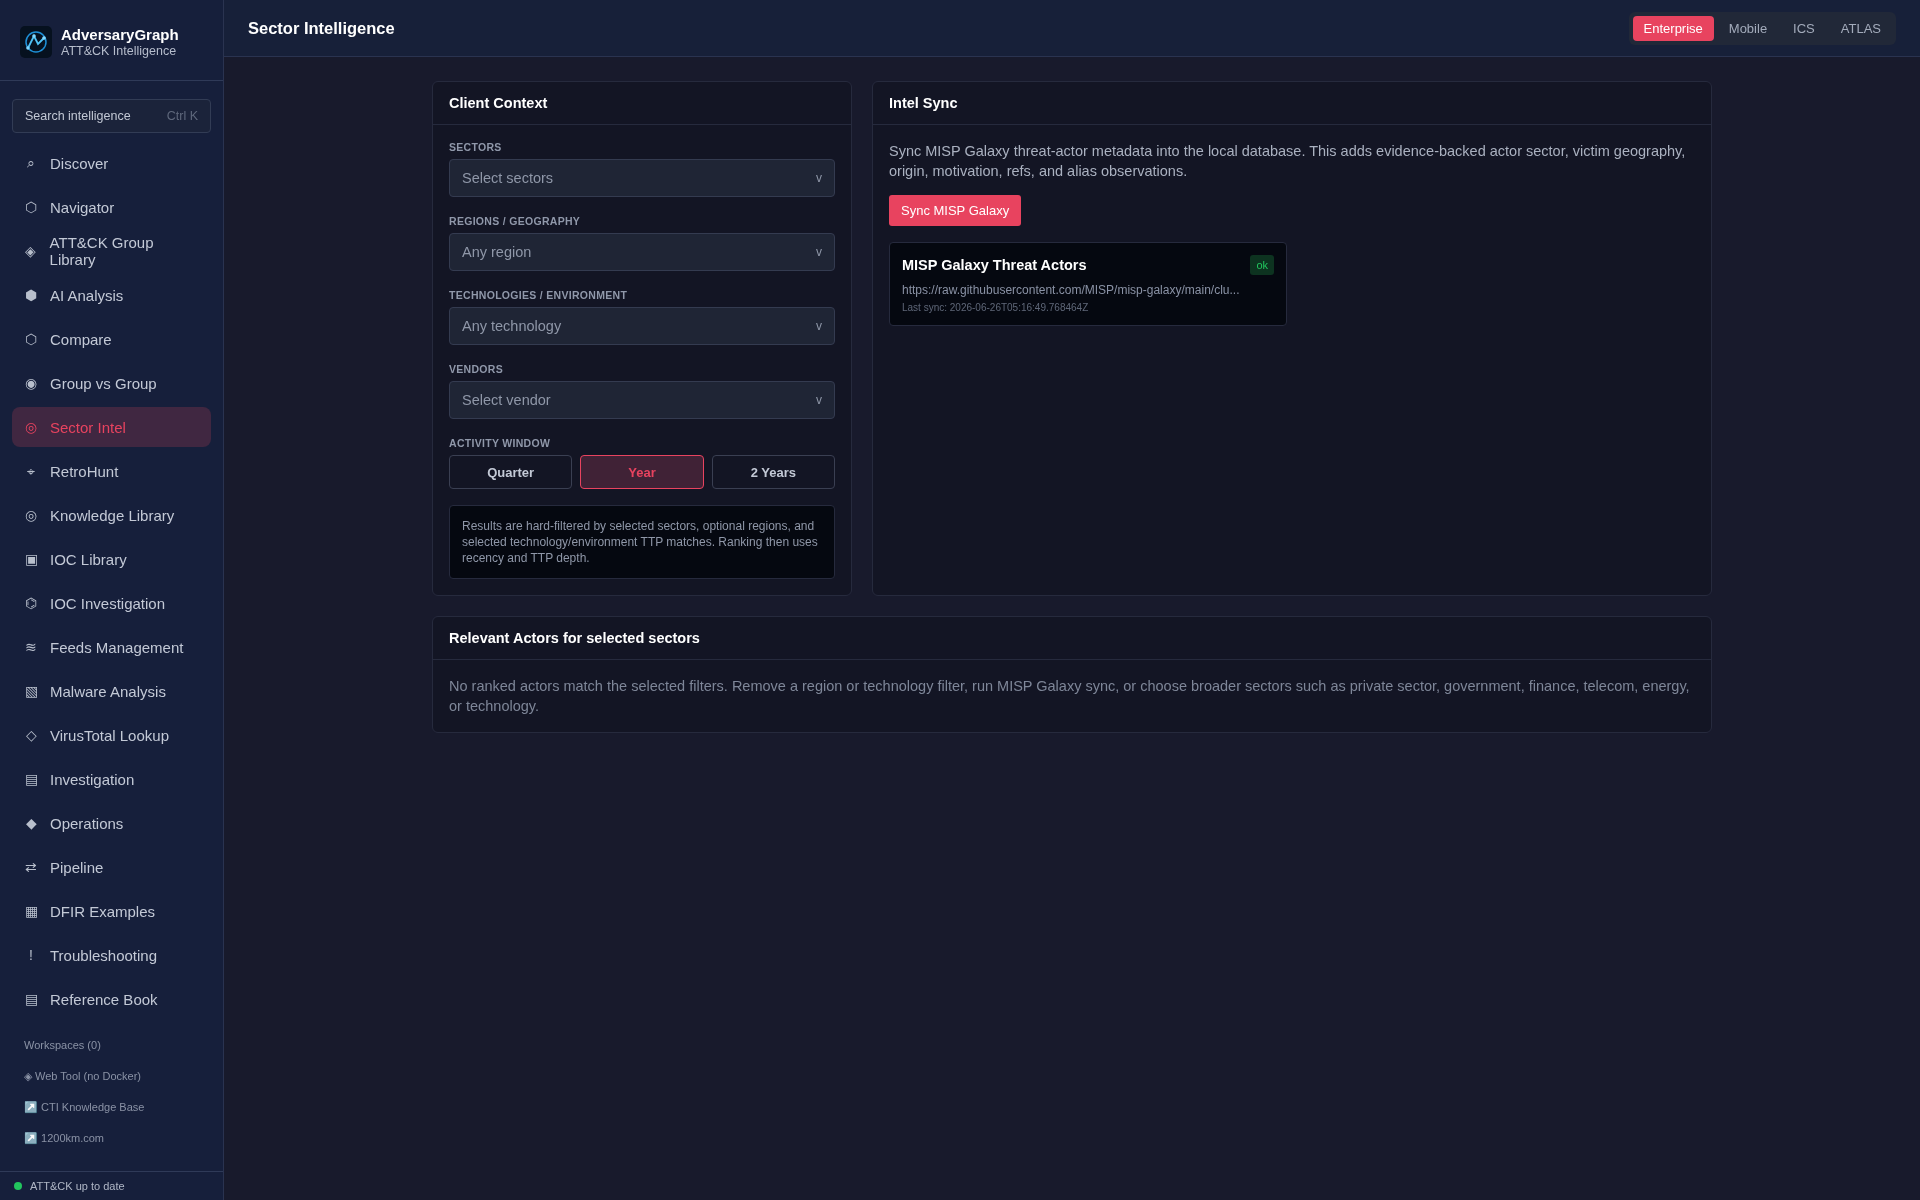  Describe the element at coordinates (539, 295) in the screenshot. I see `field-label: TECHNOLOGIES / ENVIRONMENT` at that location.